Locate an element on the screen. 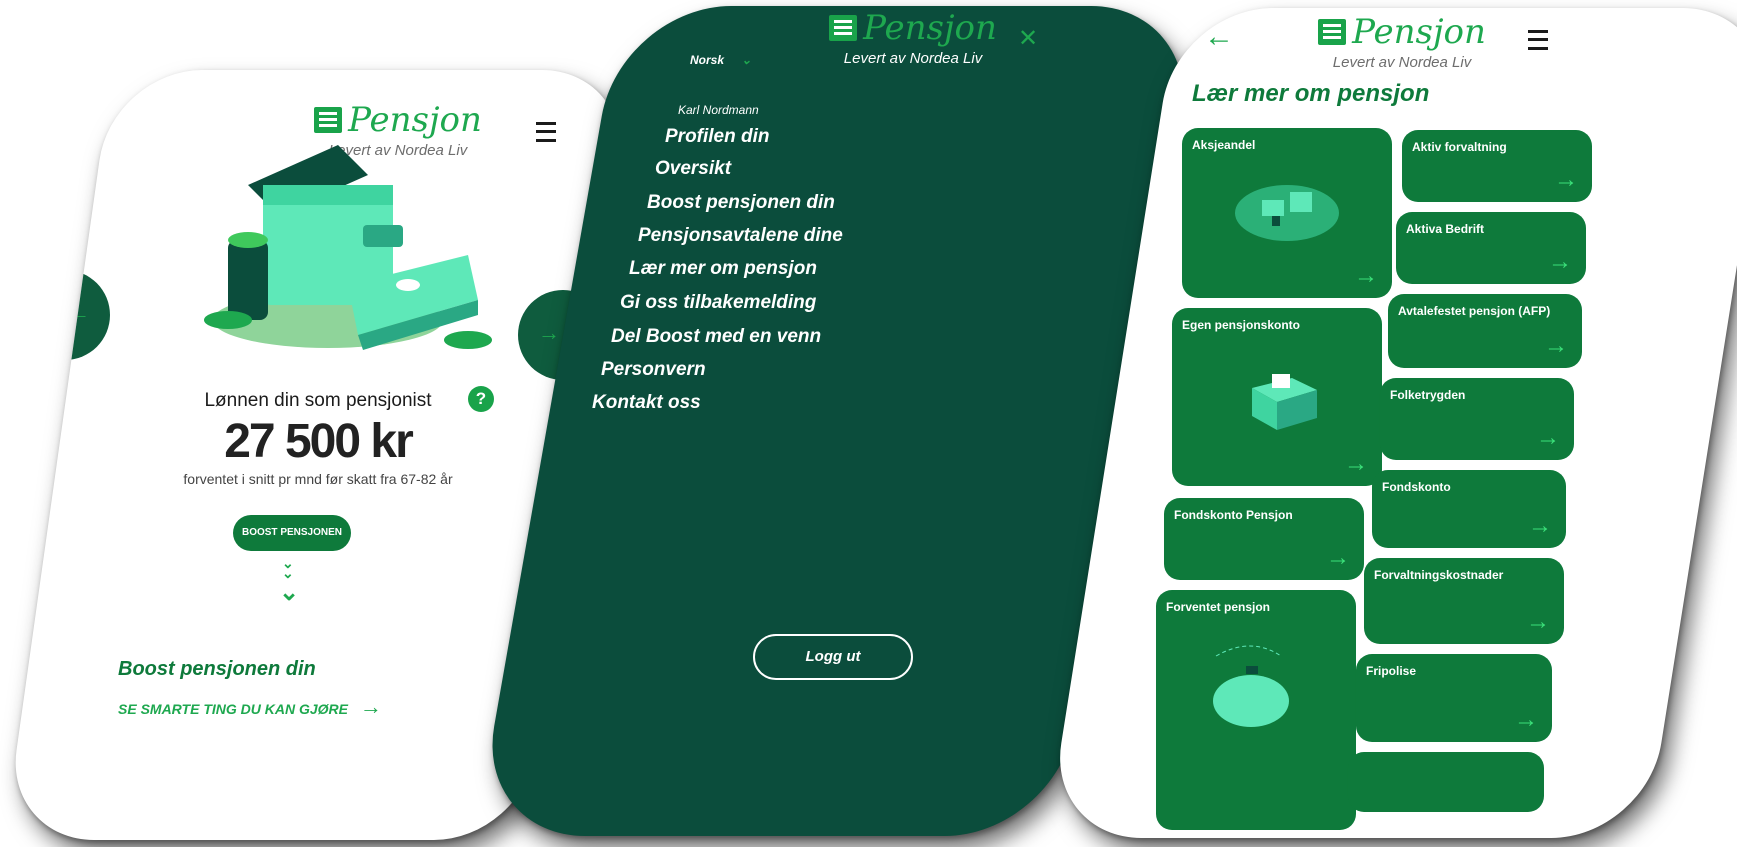  menu-item-overview: Oversikt is located at coordinates (693, 169).